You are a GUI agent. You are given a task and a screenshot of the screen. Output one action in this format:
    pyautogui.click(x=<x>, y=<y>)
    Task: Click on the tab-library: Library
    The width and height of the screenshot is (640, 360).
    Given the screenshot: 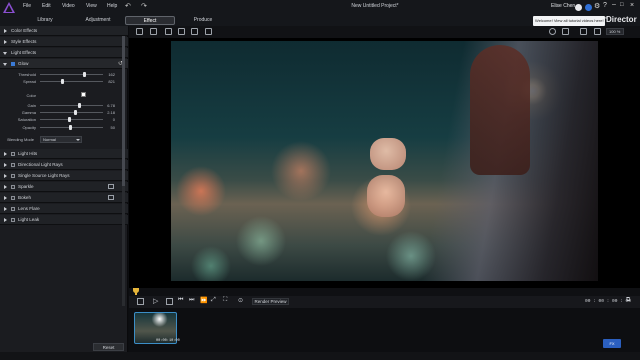 What is the action you would take?
    pyautogui.click(x=45, y=20)
    